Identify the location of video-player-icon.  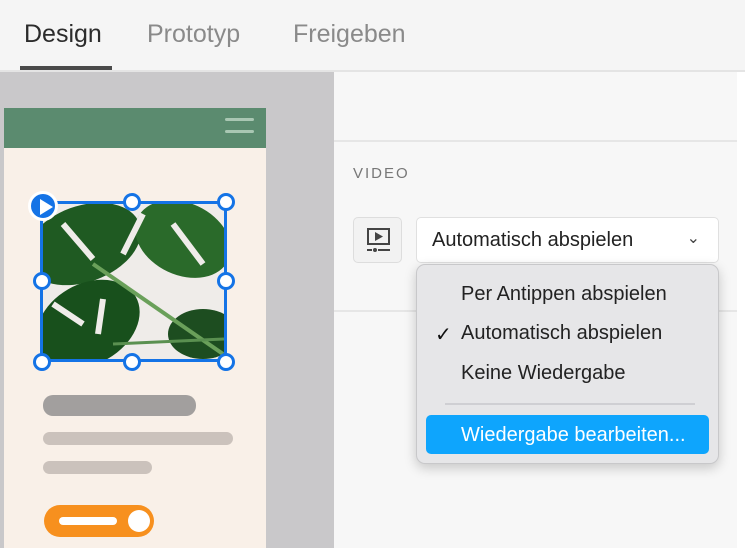
(378, 240).